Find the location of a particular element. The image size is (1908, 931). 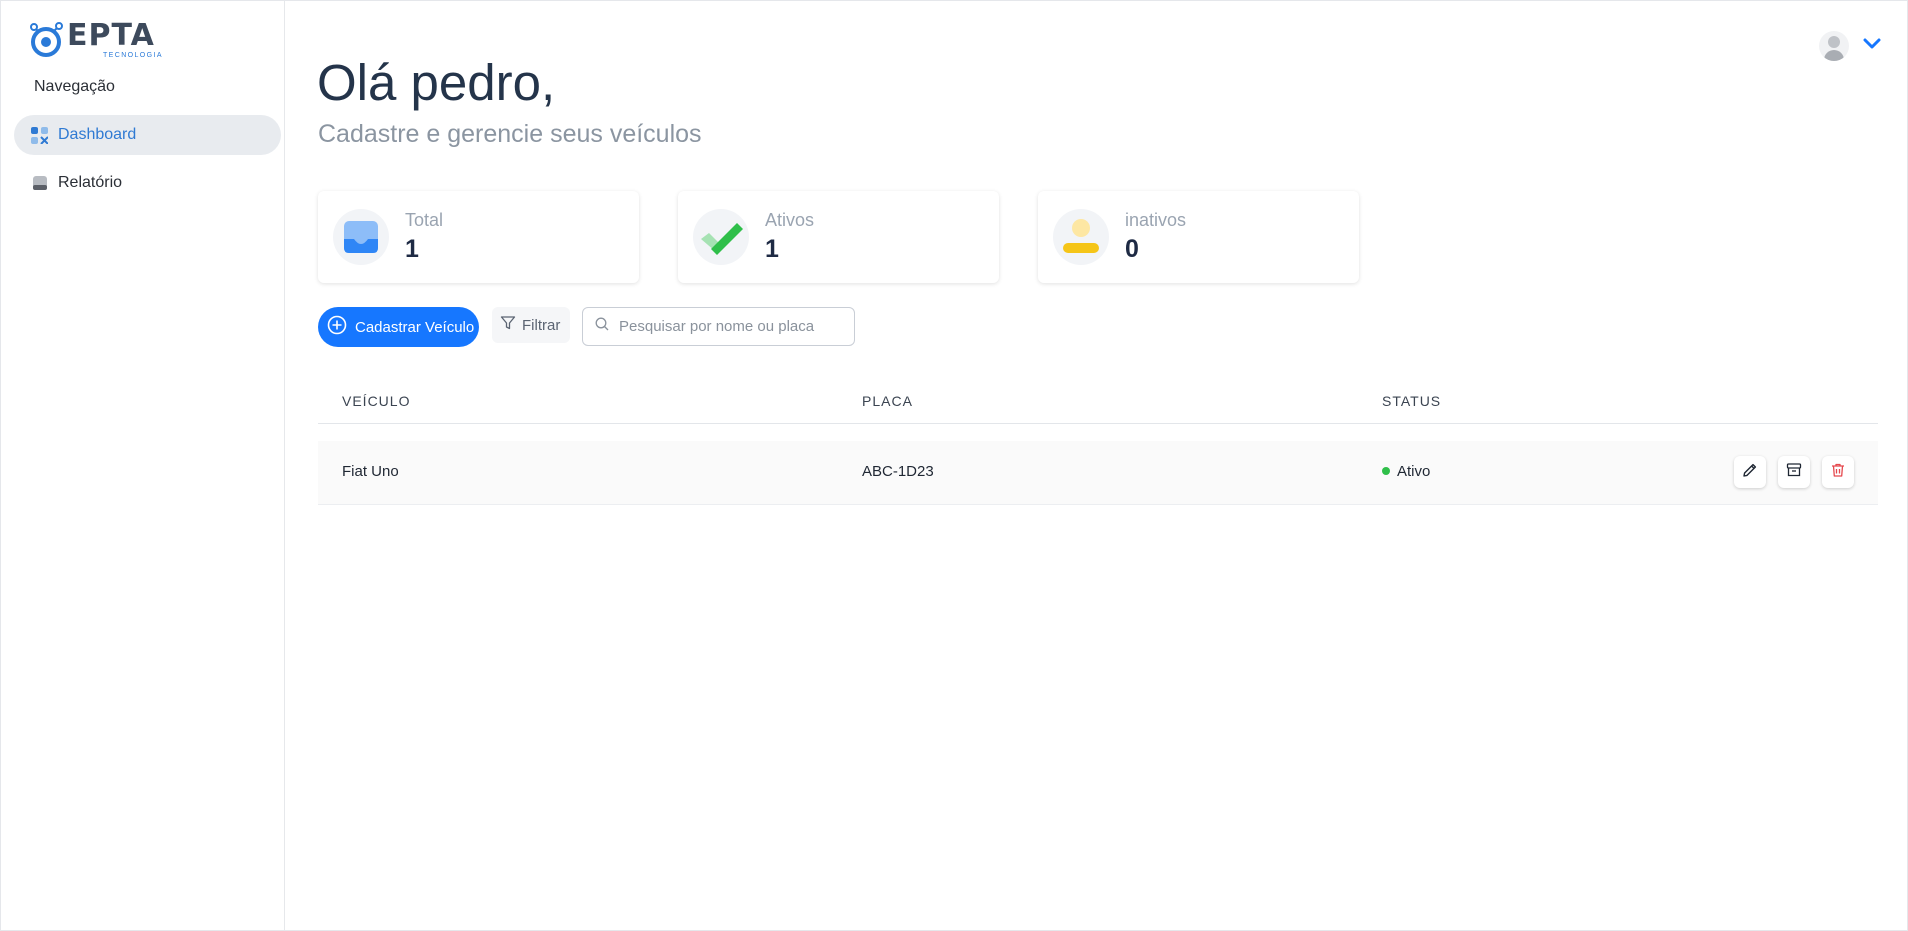

stat-label: Total is located at coordinates (424, 220).